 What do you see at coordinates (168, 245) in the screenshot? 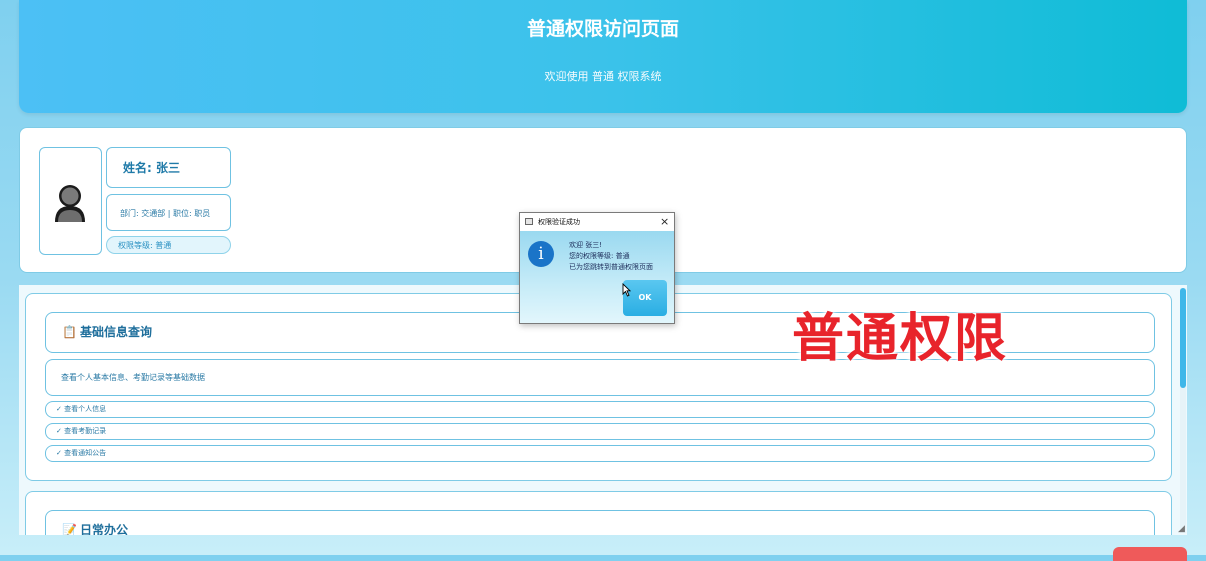
I see `permission-level-badge: 权限等级: 普通` at bounding box center [168, 245].